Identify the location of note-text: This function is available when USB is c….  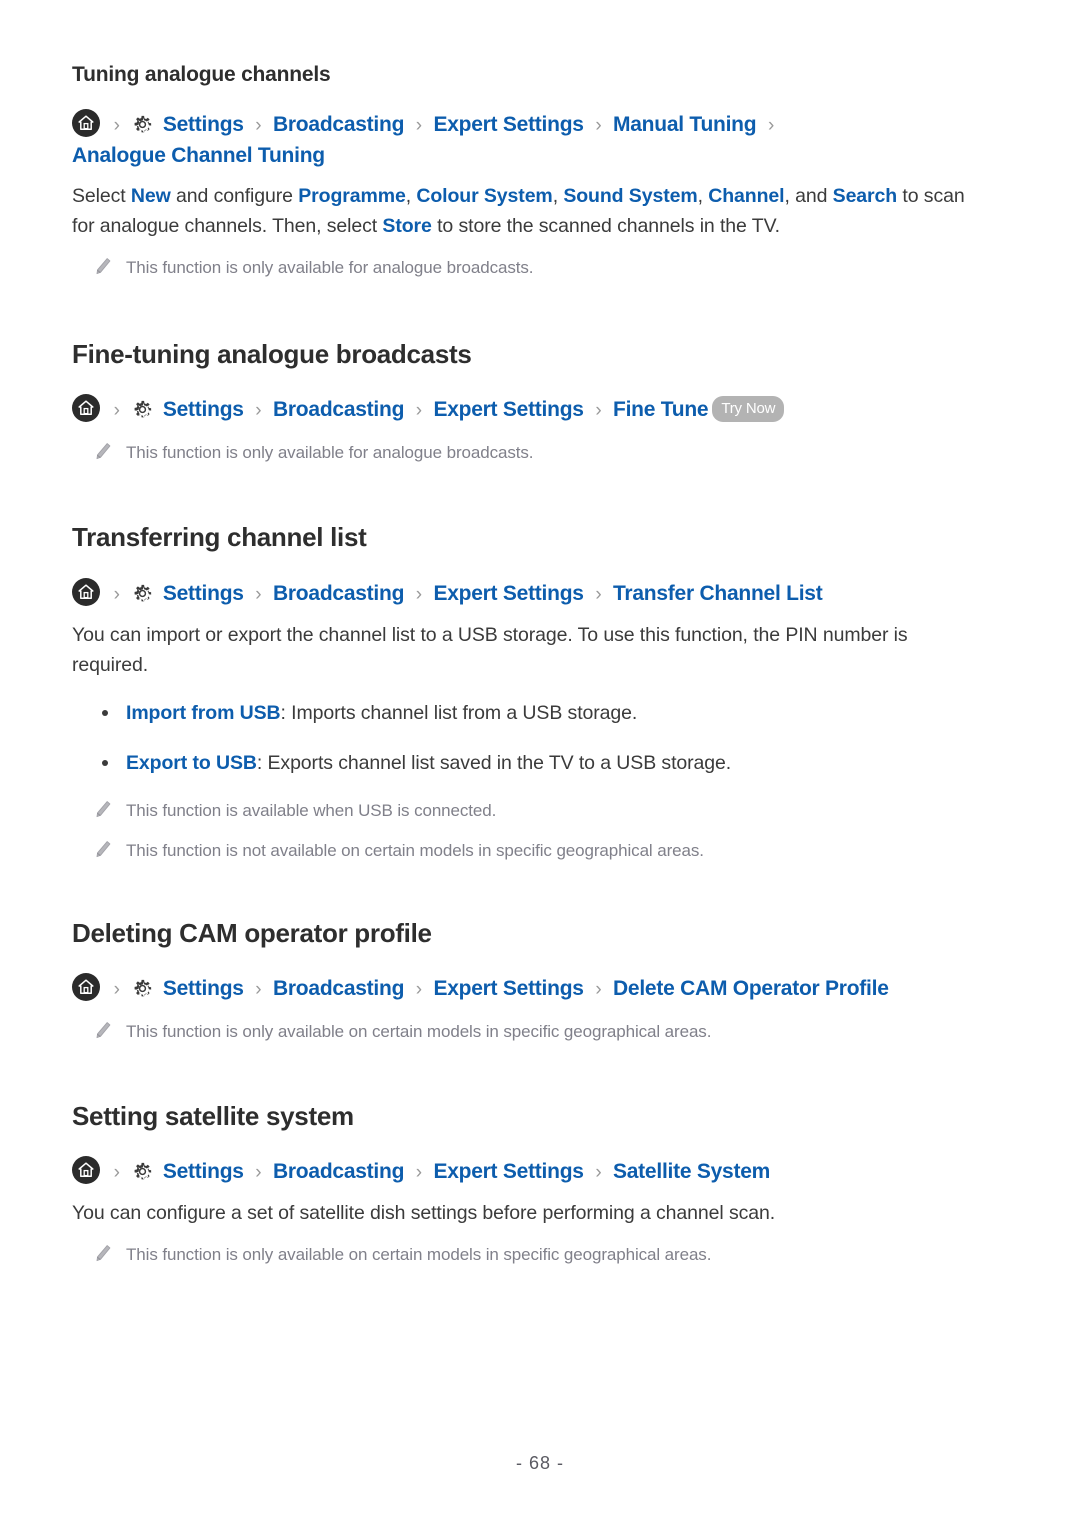
(311, 810).